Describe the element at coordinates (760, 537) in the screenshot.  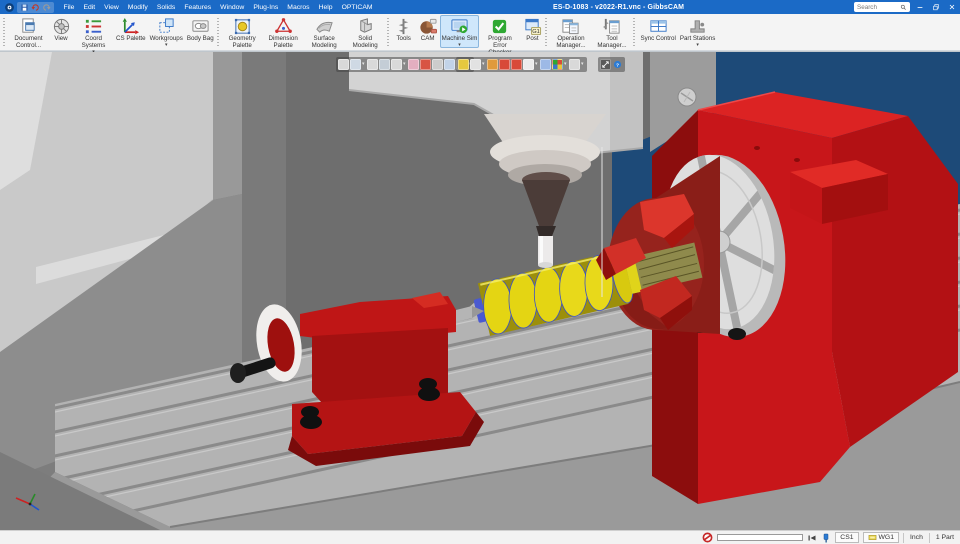
I see `progress-bar` at that location.